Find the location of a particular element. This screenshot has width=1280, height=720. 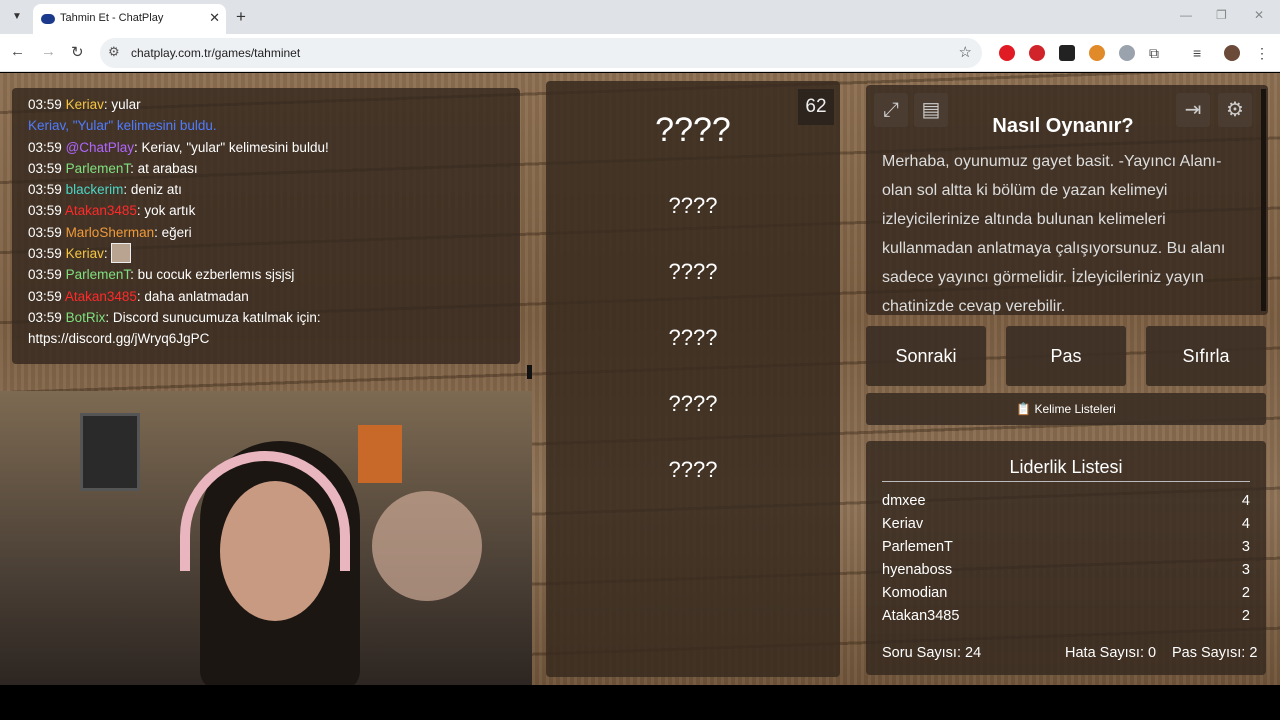

message-username: MarloSherman is located at coordinates (110, 232).